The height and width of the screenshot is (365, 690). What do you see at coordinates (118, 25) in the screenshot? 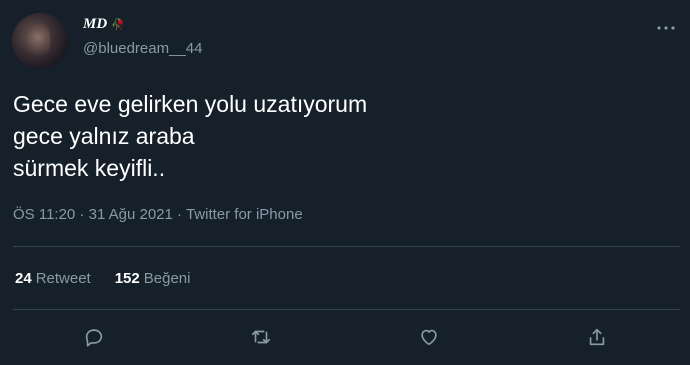
I see `rose-emoji-icon: 🥀` at bounding box center [118, 25].